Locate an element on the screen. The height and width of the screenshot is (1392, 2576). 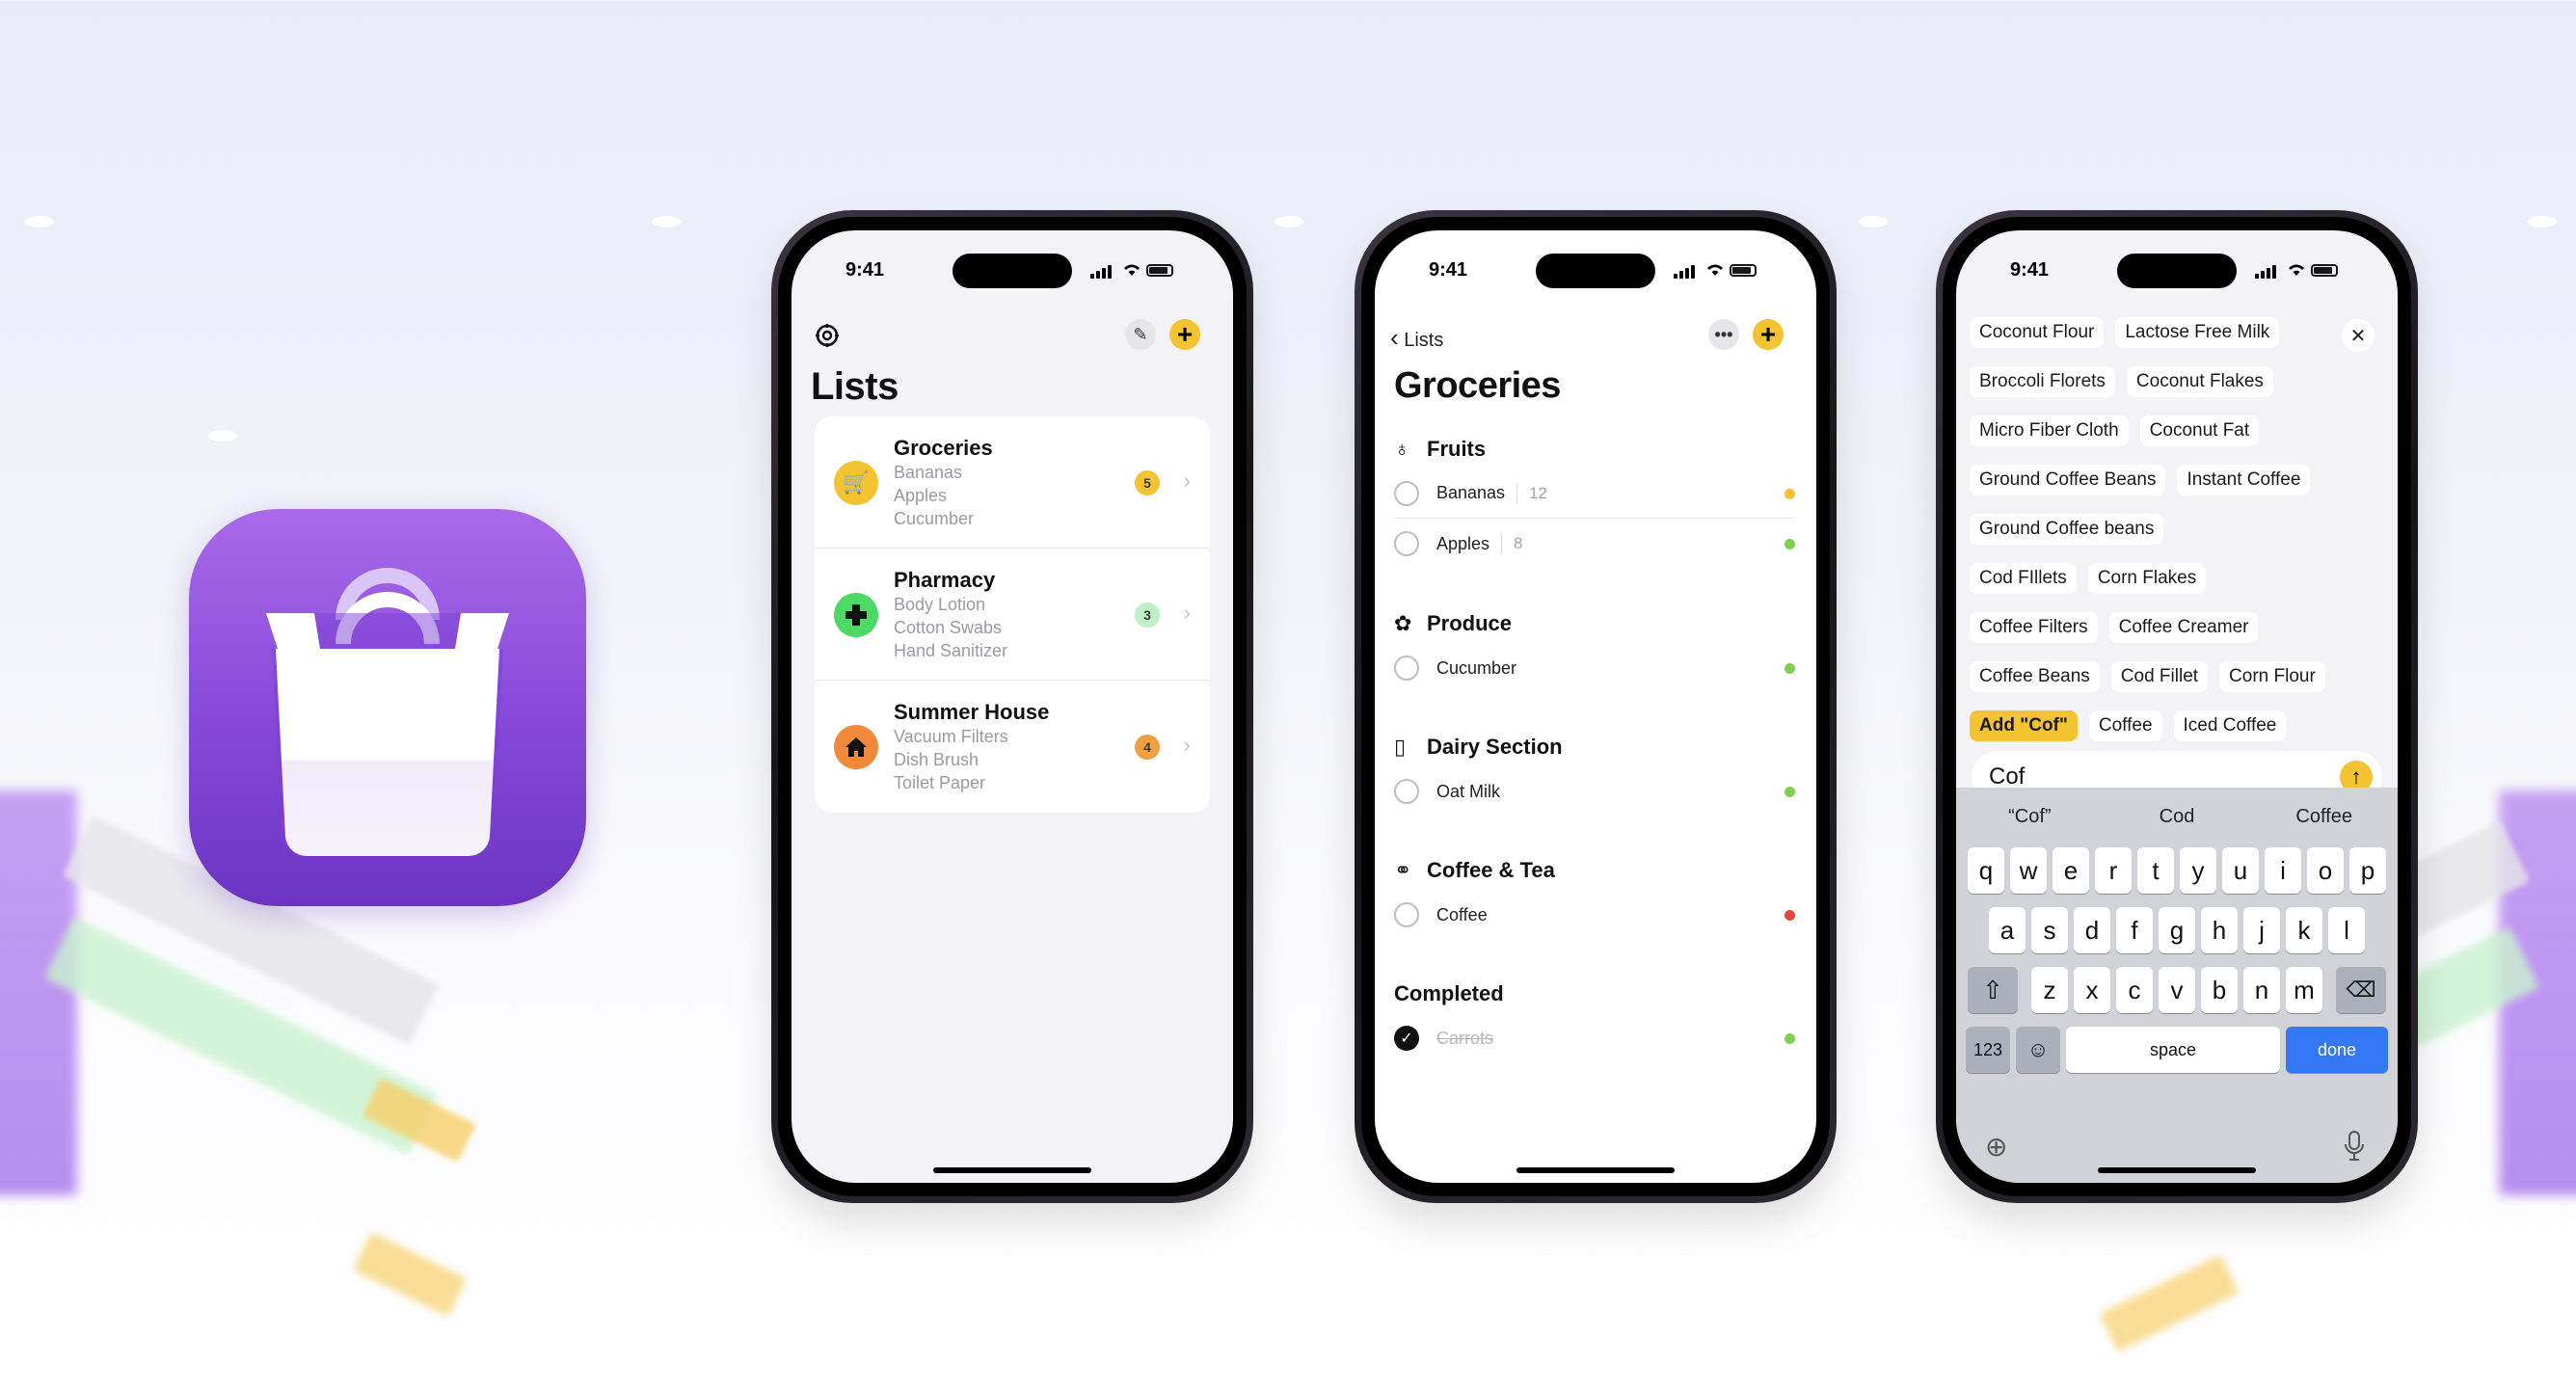
keyboard-bottom: ⊕ is located at coordinates (2177, 1146).